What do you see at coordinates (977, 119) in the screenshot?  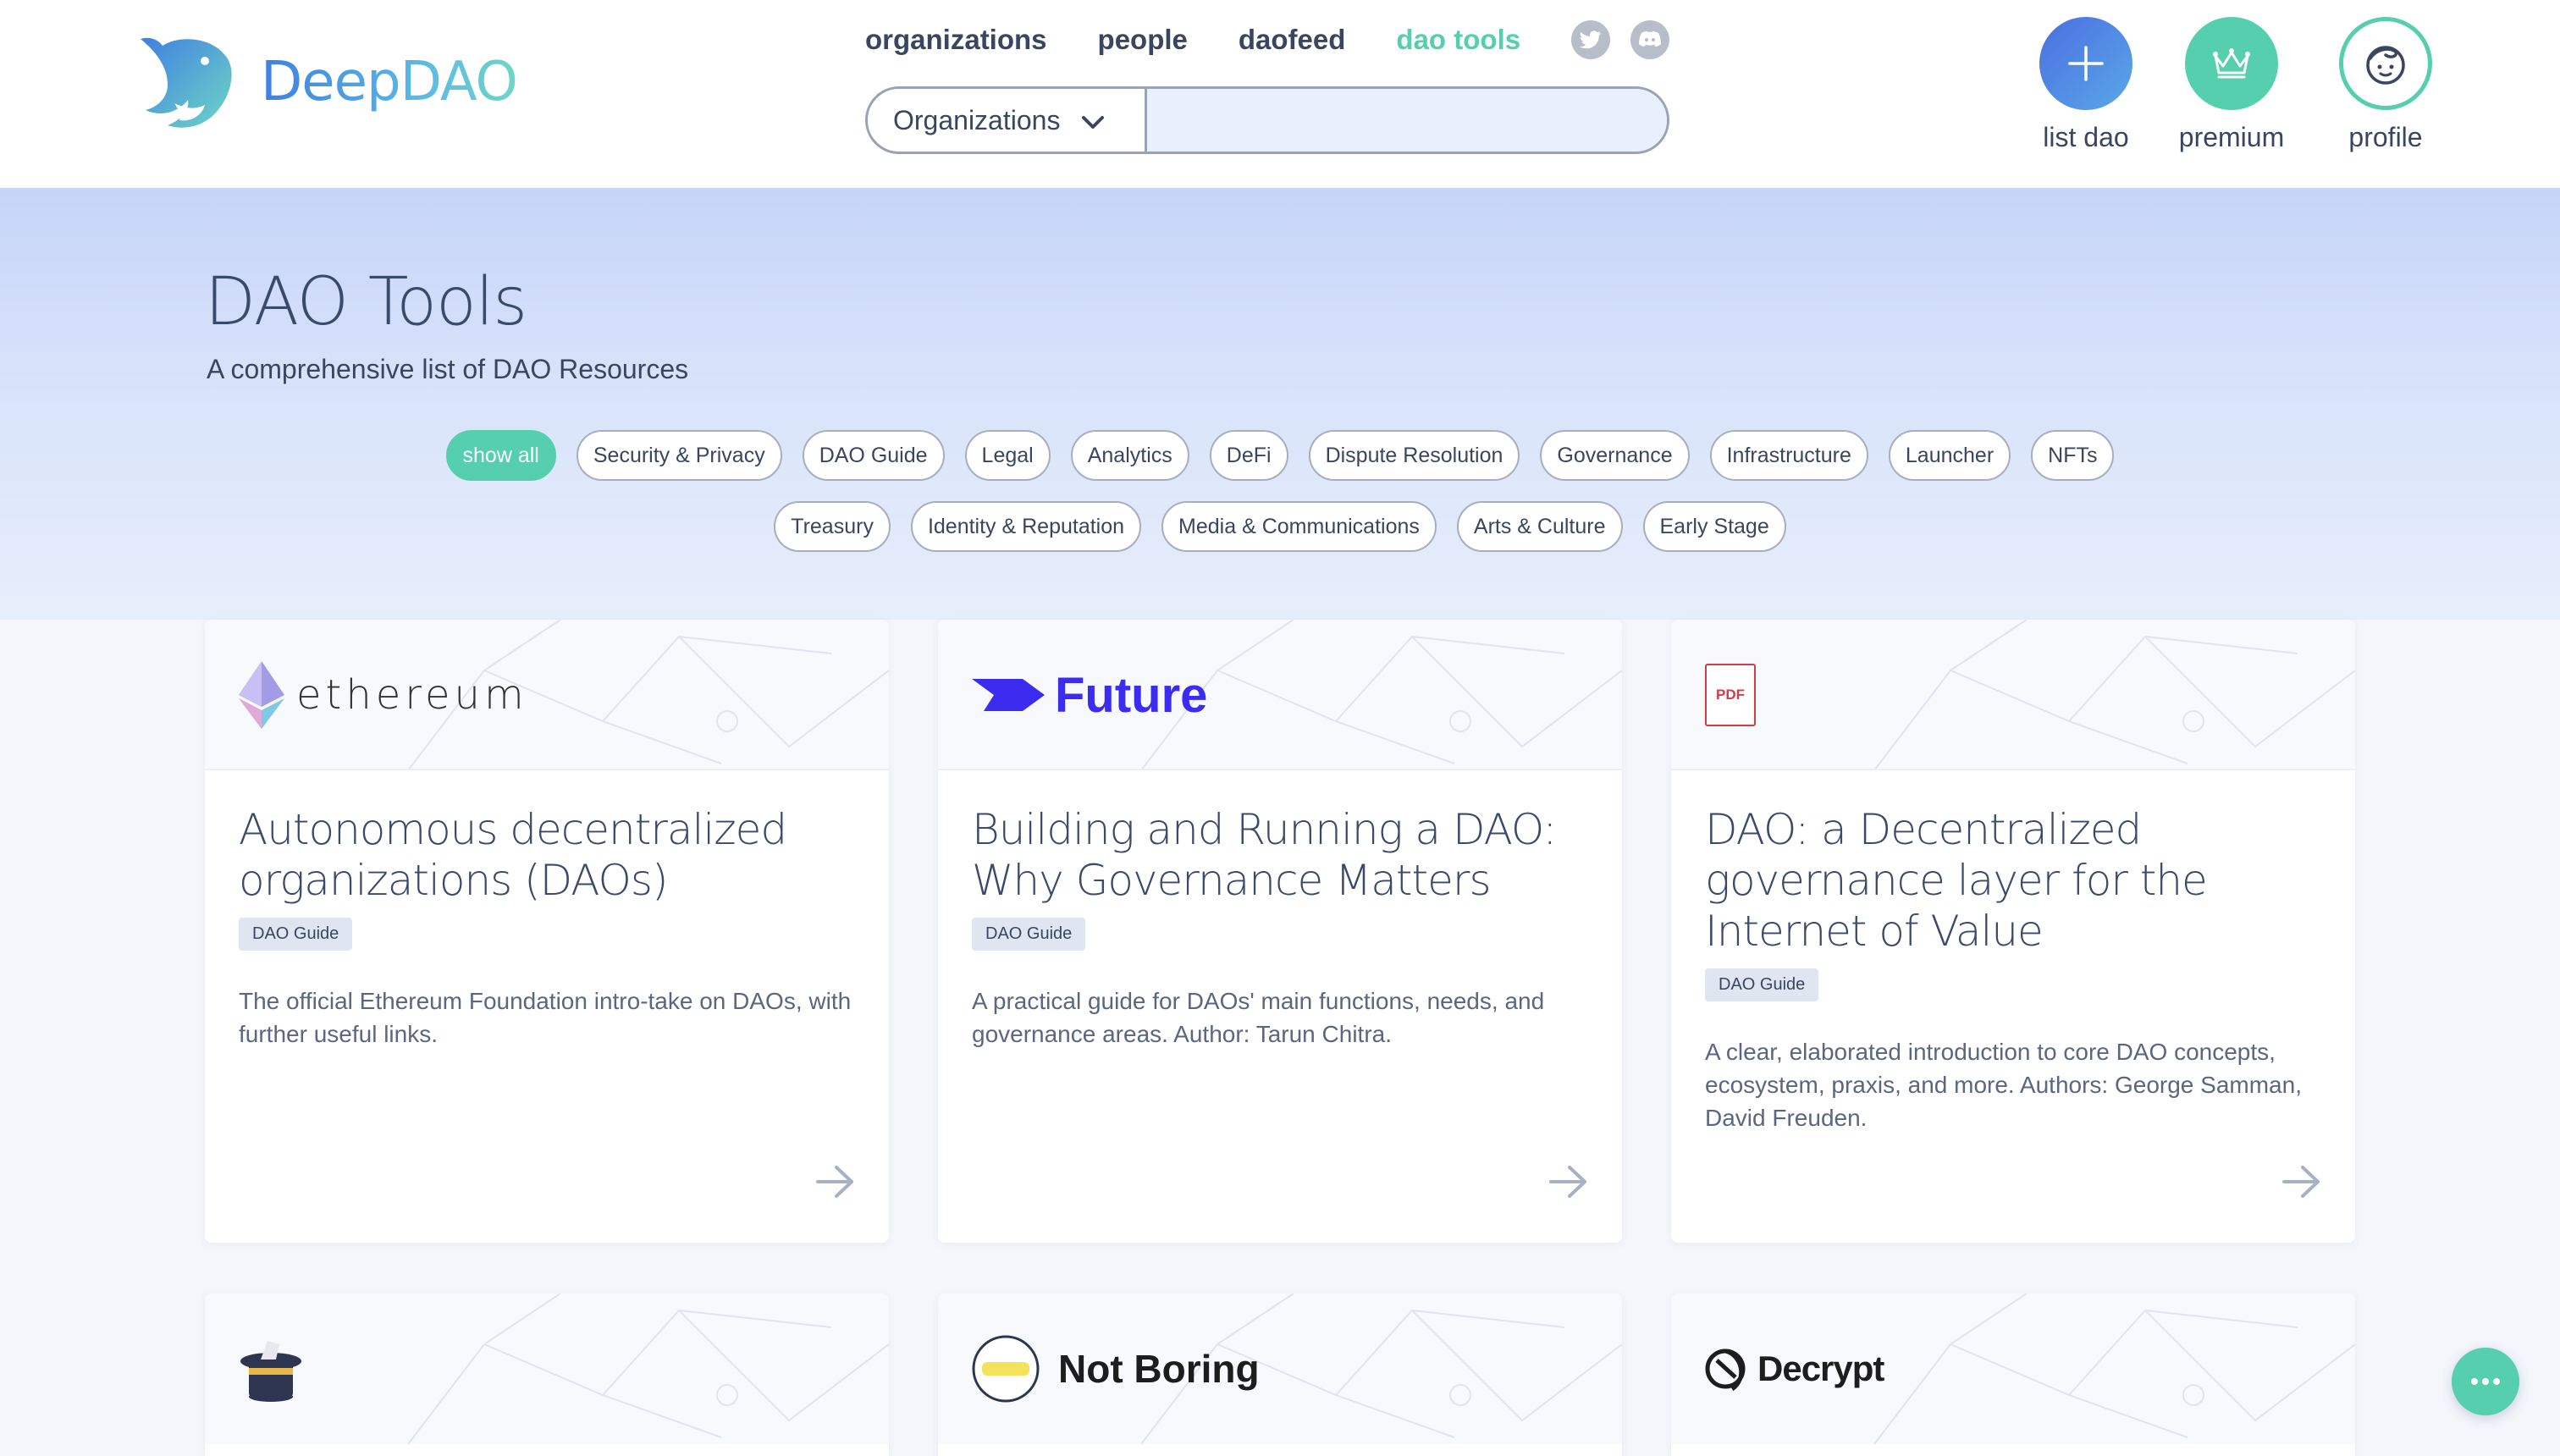 I see `search-scope-value: Organizations` at bounding box center [977, 119].